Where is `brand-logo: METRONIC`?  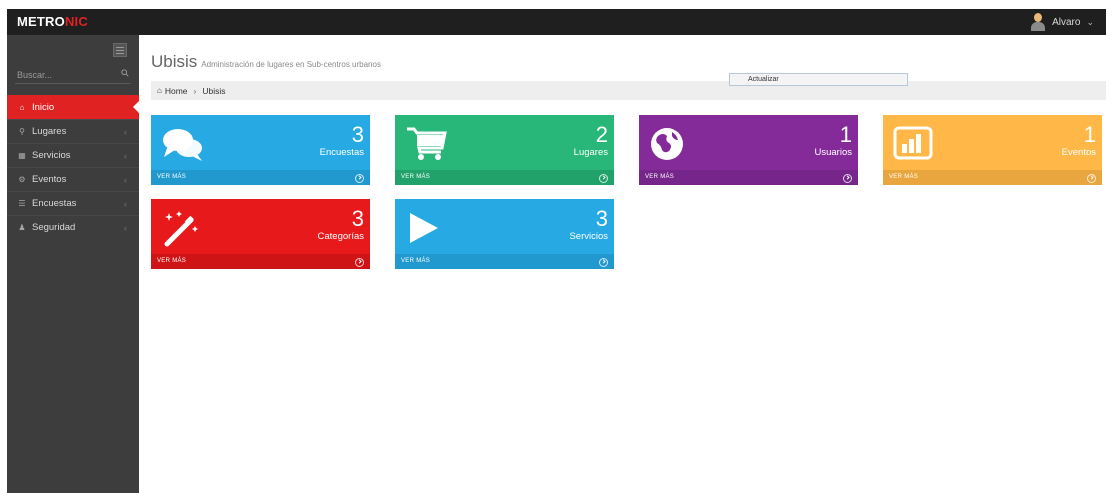 brand-logo: METRONIC is located at coordinates (52, 21).